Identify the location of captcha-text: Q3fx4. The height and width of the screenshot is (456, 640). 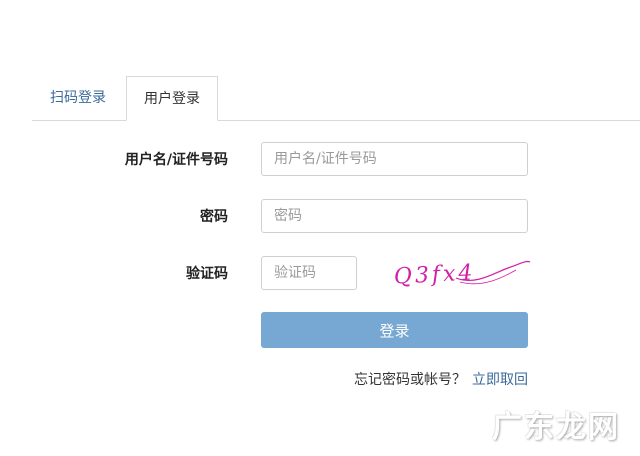
(434, 274).